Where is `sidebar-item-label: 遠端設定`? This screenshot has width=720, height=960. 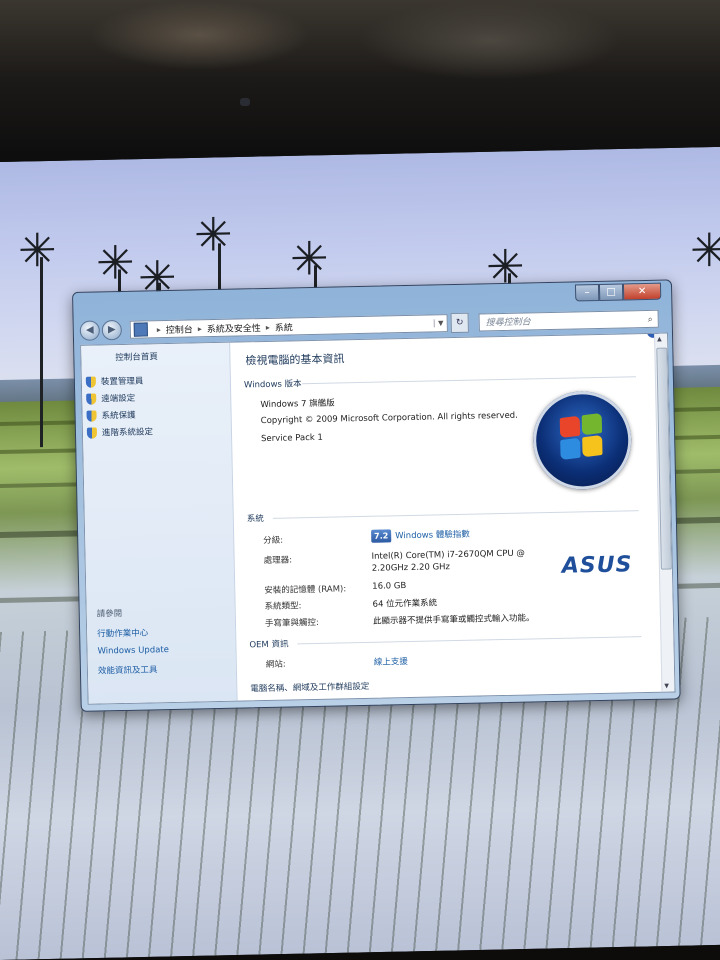
sidebar-item-label: 遠端設定 is located at coordinates (118, 399).